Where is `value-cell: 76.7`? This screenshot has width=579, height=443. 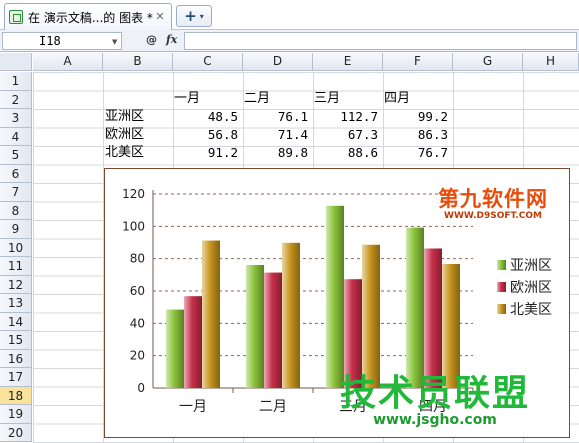 value-cell: 76.7 is located at coordinates (415, 152).